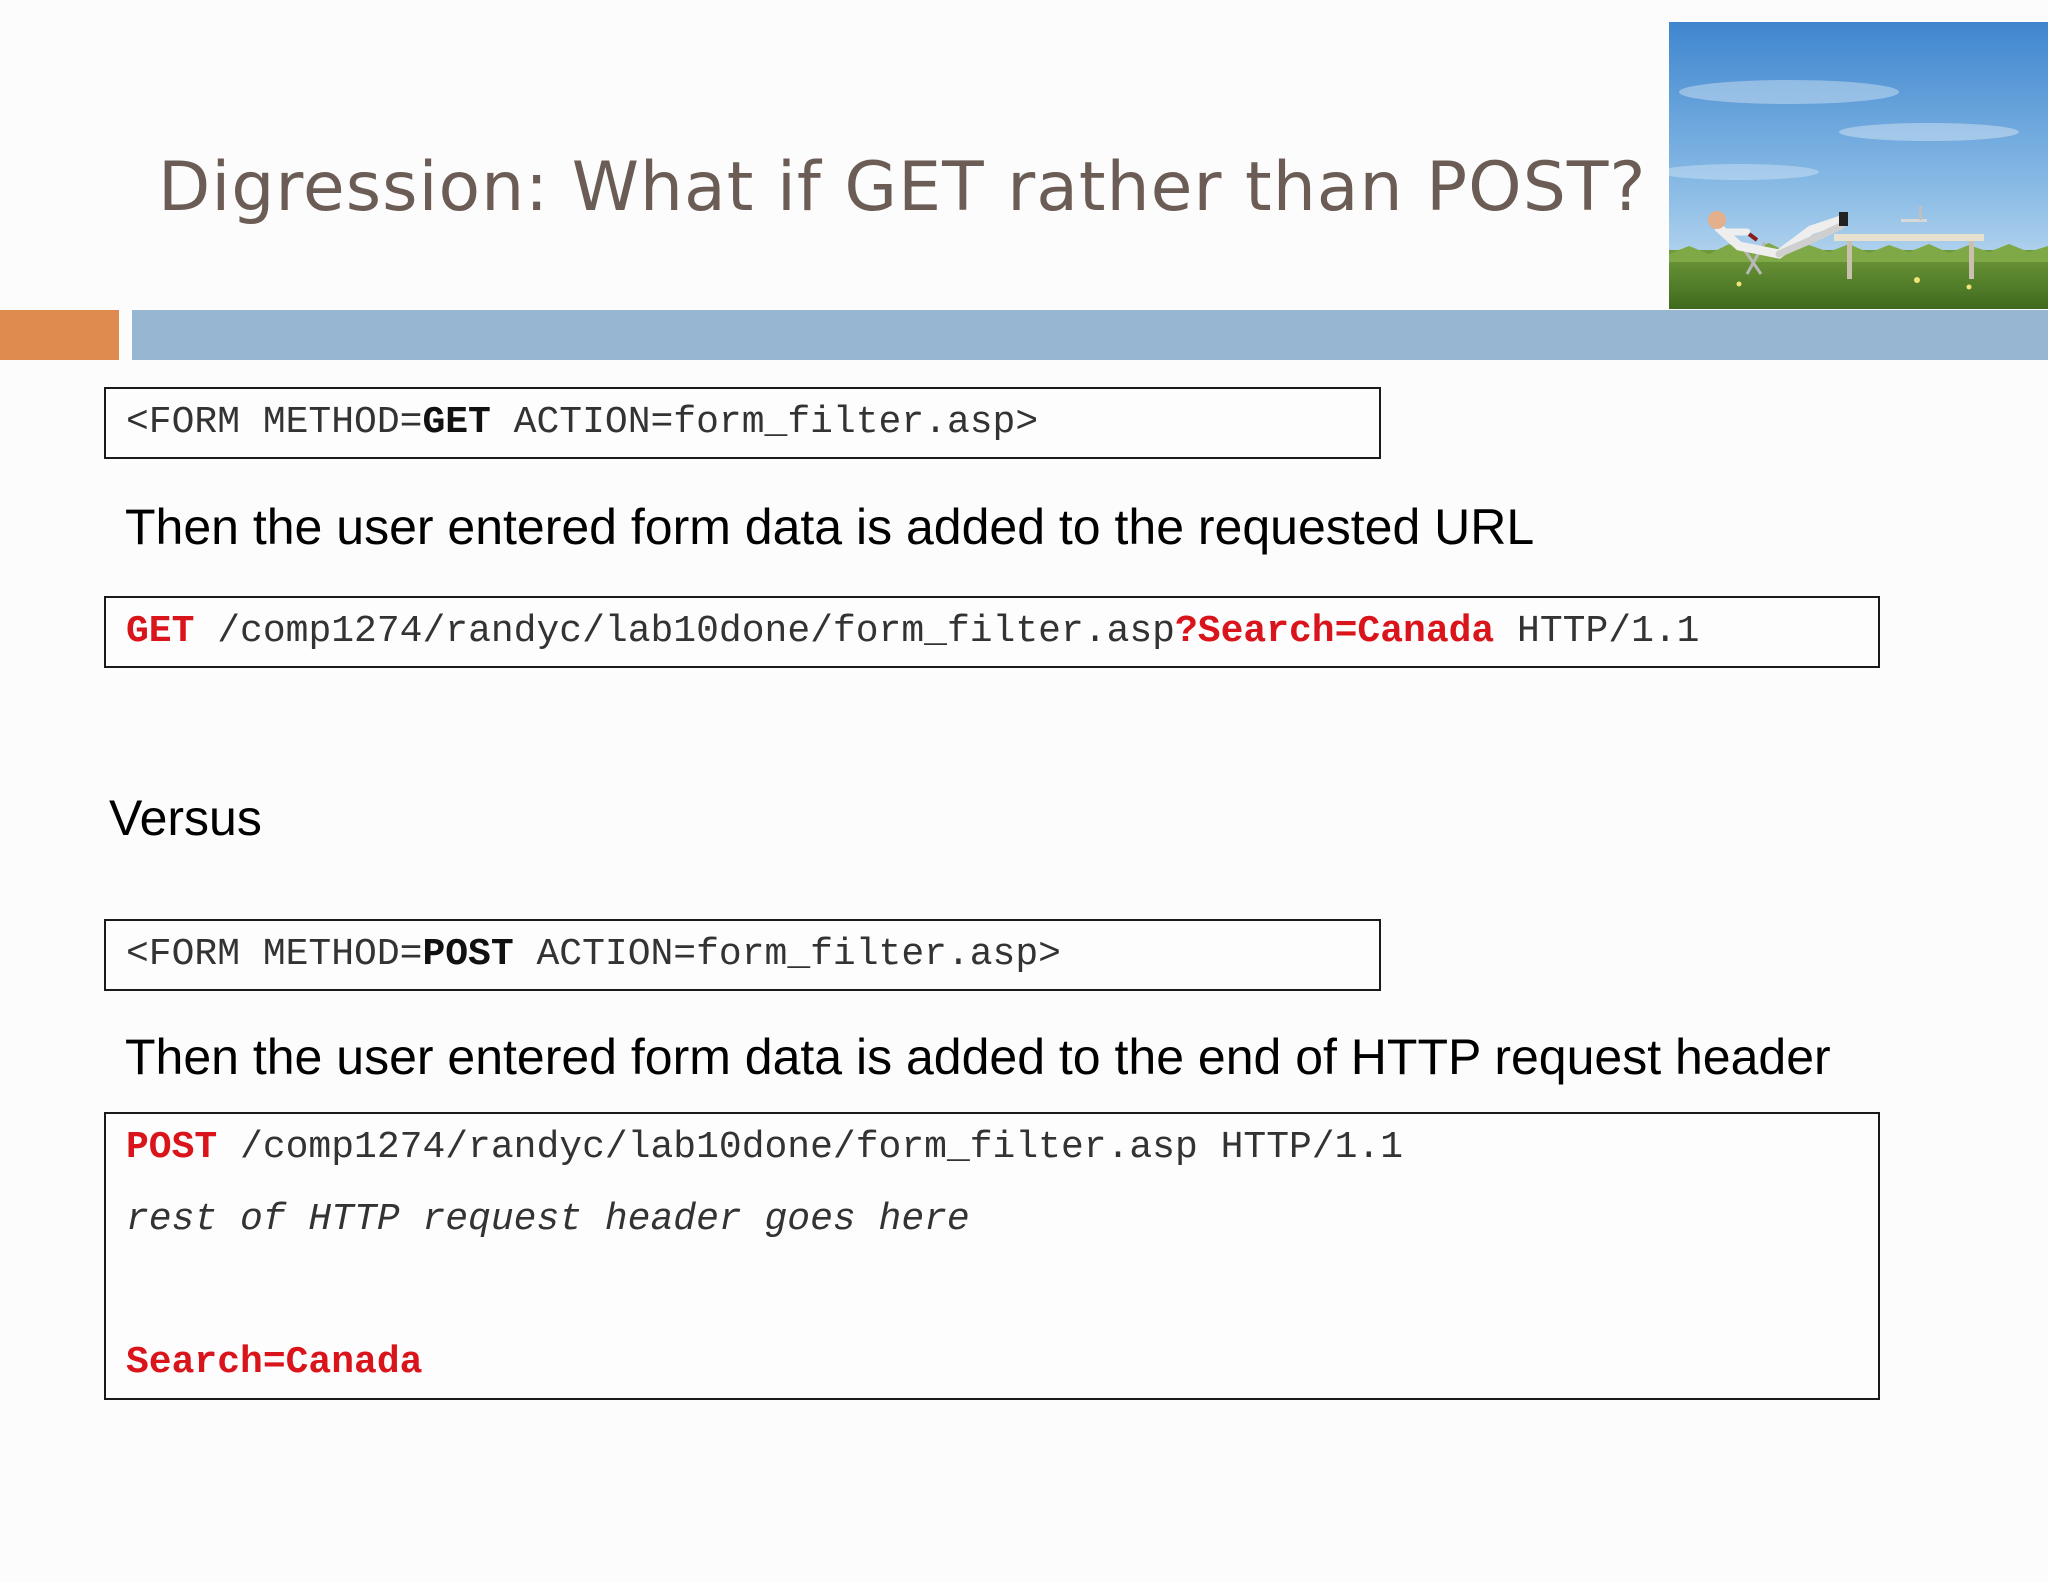 The height and width of the screenshot is (1582, 2048). I want to click on get-form-suffix: ACTION=form_filter.asp>, so click(764, 422).